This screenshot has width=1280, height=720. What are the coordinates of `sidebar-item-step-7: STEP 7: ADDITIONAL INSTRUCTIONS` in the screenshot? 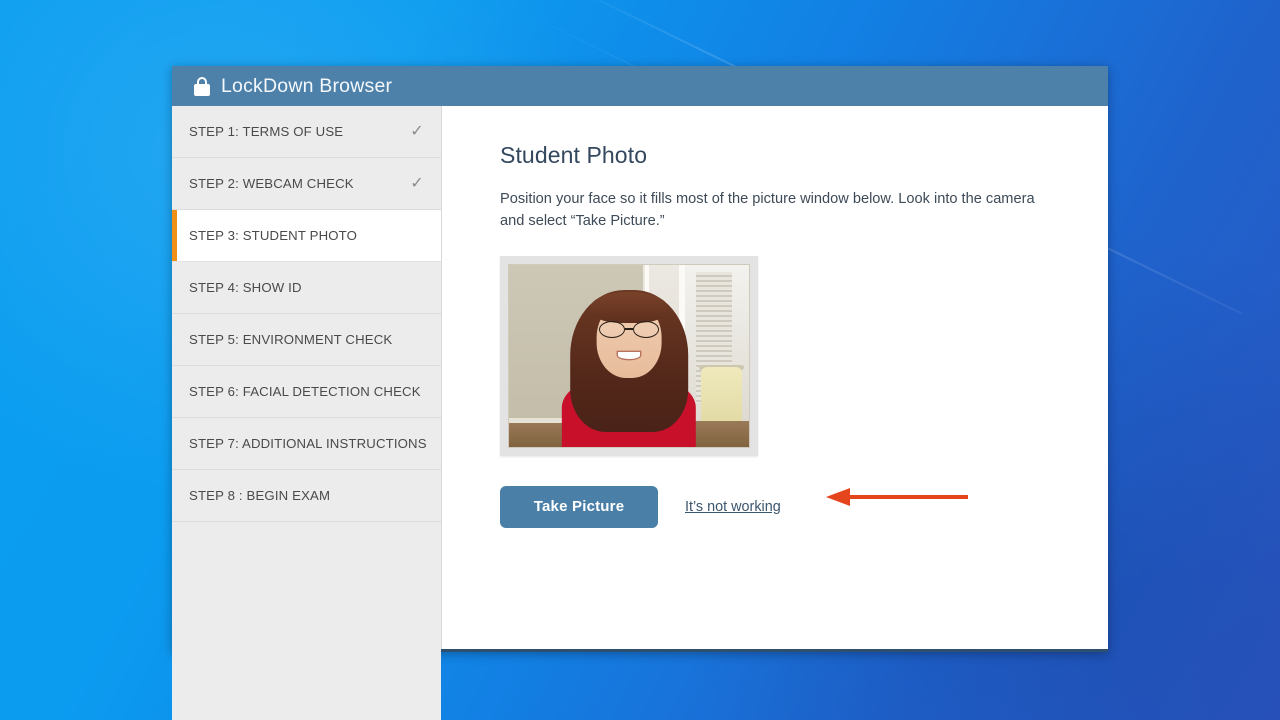 It's located at (306, 444).